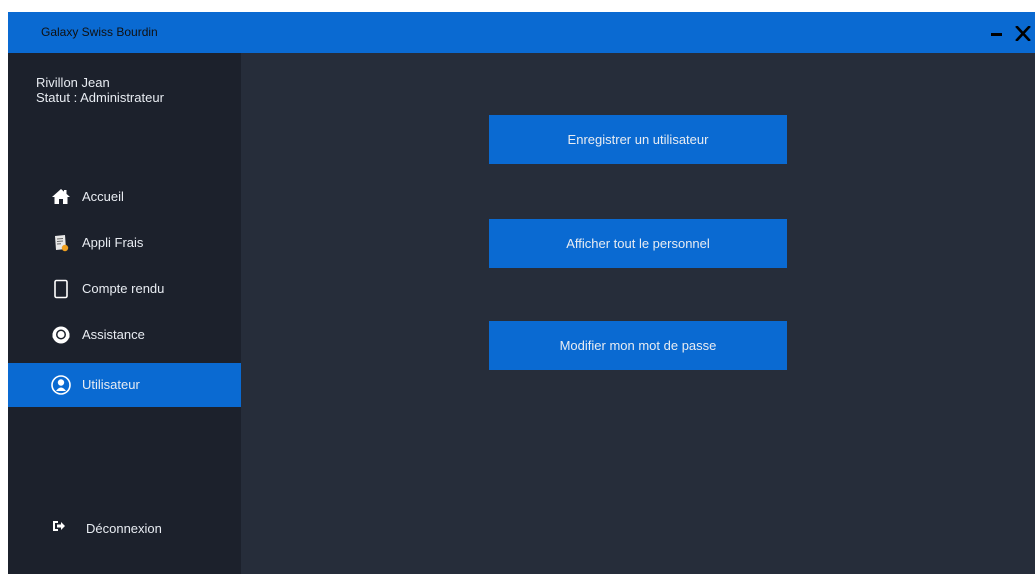 This screenshot has height=574, width=1035. I want to click on sidebar-item-compte-rendu: Compte rendu, so click(124, 289).